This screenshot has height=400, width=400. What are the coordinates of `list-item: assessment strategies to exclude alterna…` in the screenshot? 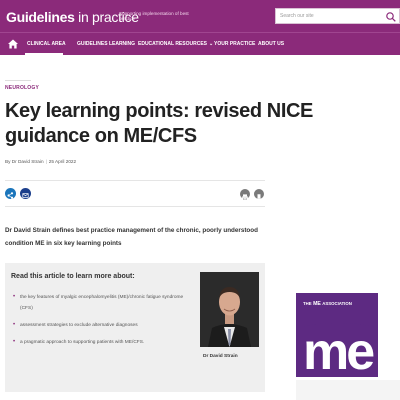 It's located at (101, 325).